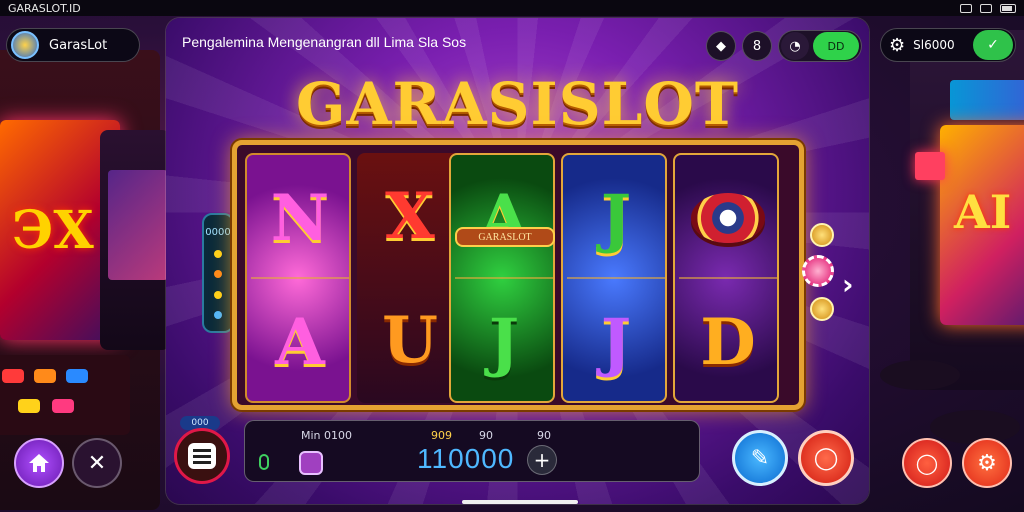  Describe the element at coordinates (757, 46) in the screenshot. I see `coin-icon: 8` at that location.